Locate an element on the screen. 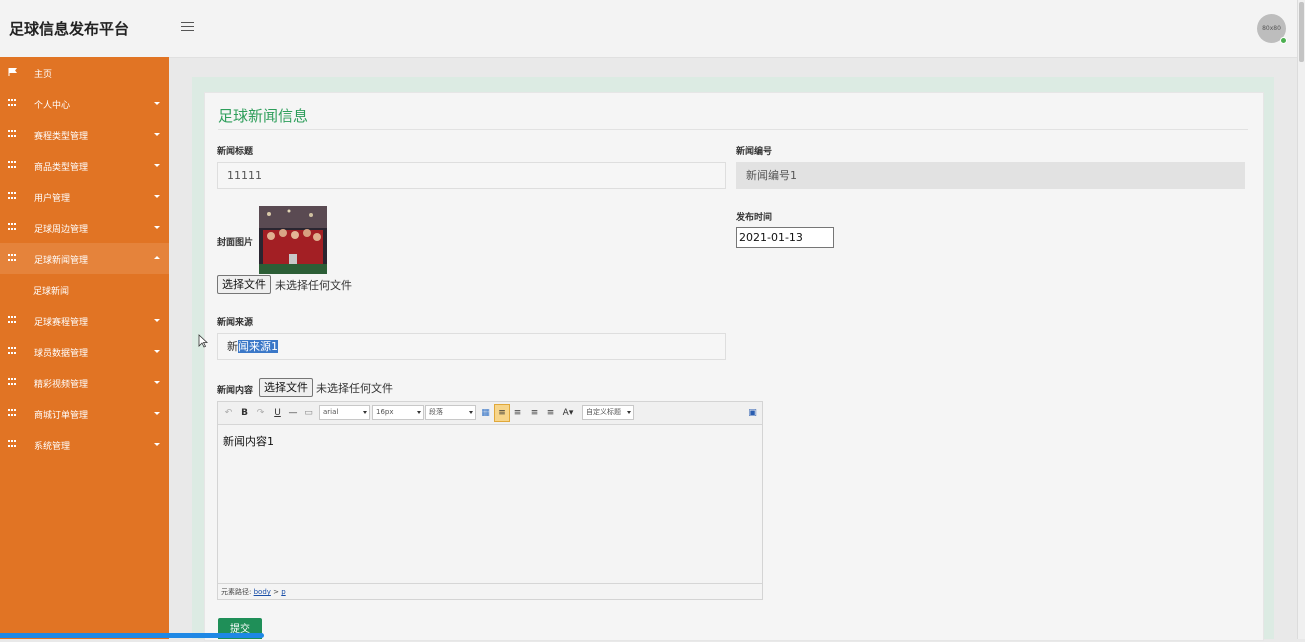  align-justify-icon: ≡ is located at coordinates (550, 413).